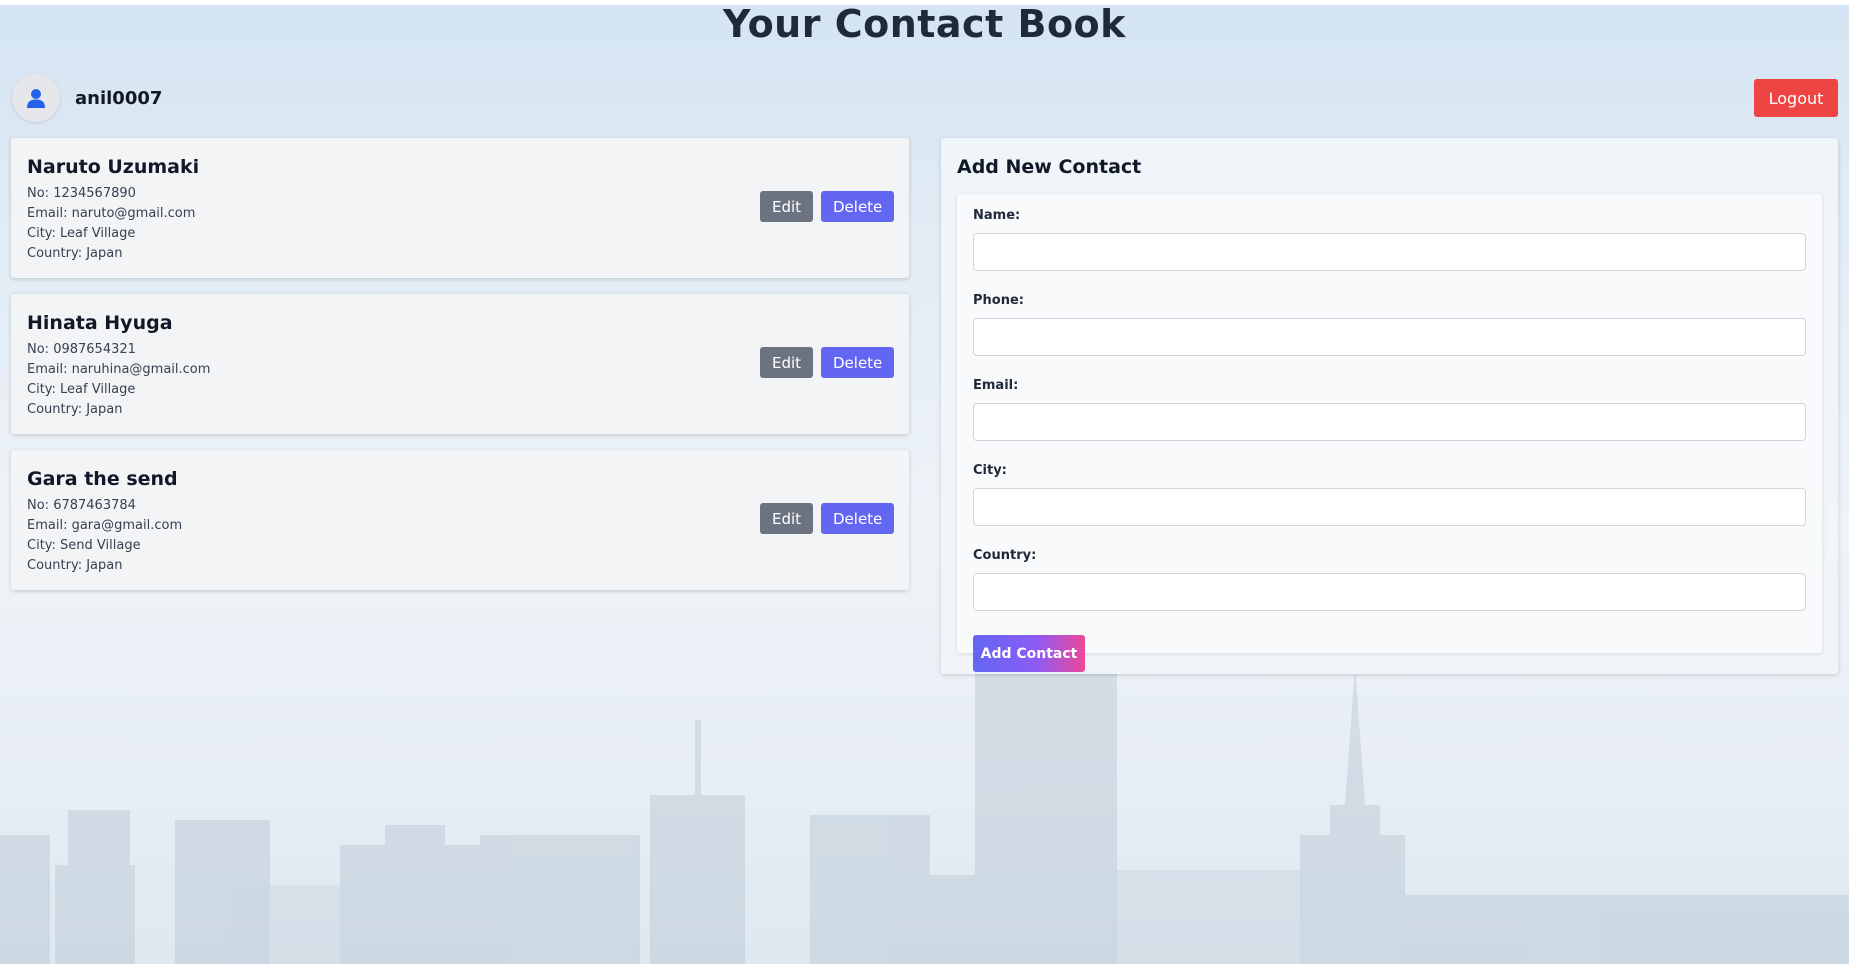  Describe the element at coordinates (100, 323) in the screenshot. I see `contact-name: Hinata Hyuga` at that location.